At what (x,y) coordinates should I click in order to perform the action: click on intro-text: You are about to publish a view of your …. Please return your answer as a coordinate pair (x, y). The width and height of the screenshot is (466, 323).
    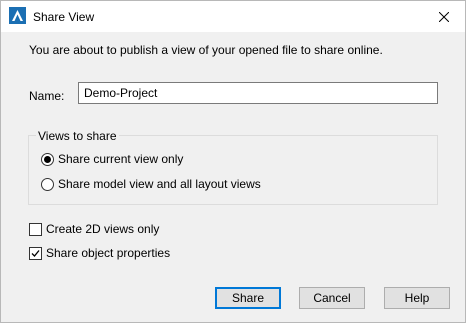
    Looking at the image, I should click on (206, 50).